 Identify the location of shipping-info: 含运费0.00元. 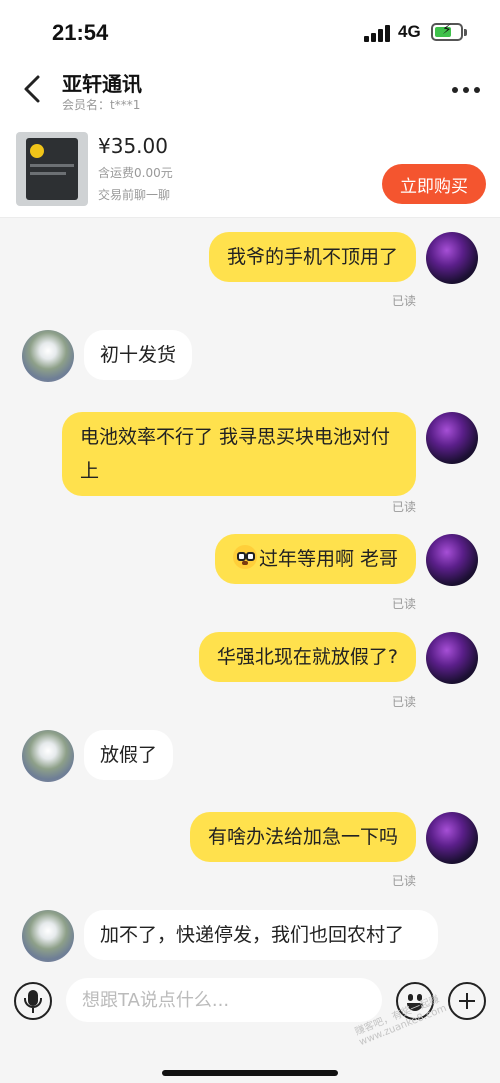
(135, 173).